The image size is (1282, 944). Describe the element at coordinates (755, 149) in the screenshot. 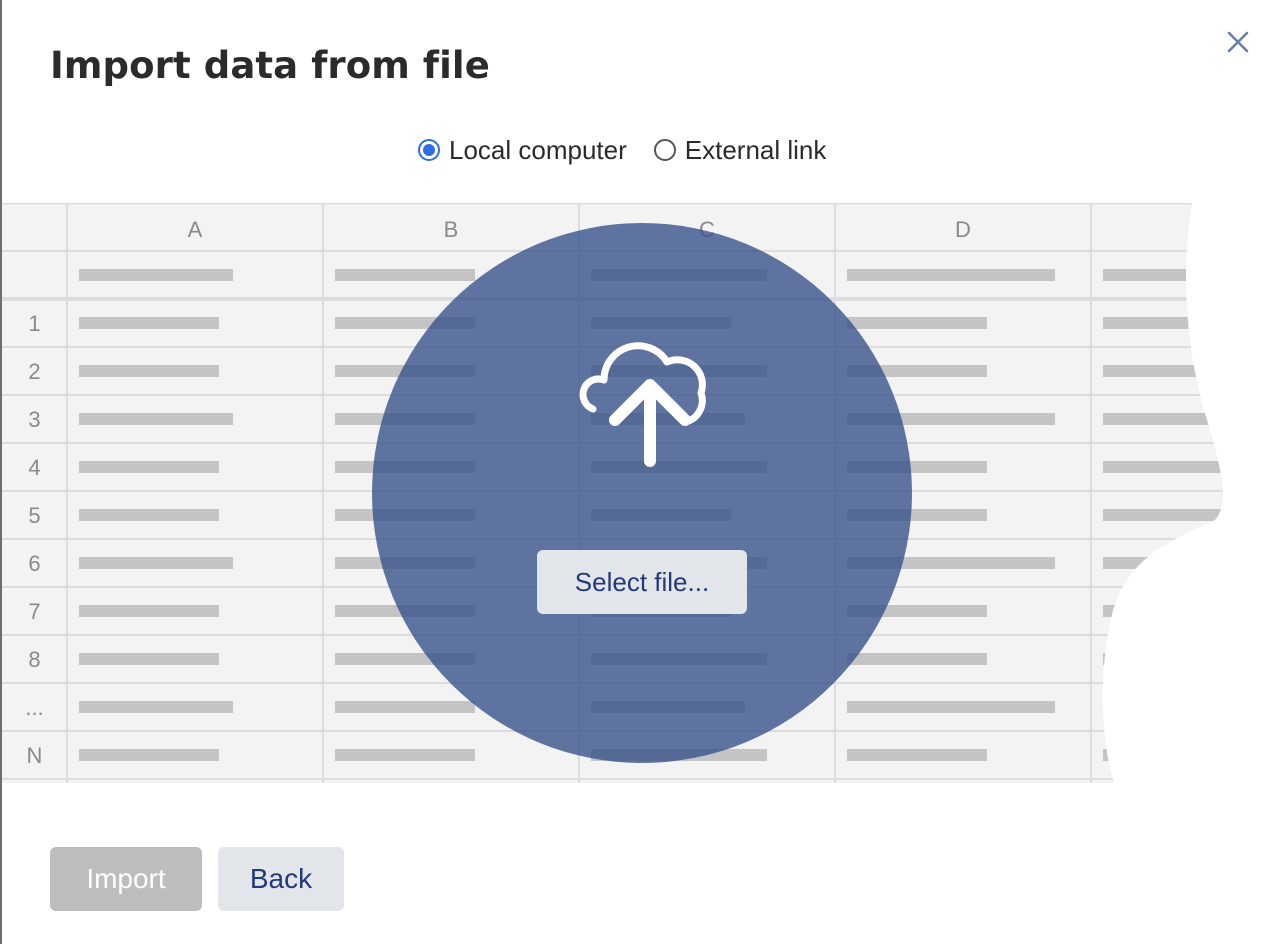

I see `radio-external-link-label: External link` at that location.